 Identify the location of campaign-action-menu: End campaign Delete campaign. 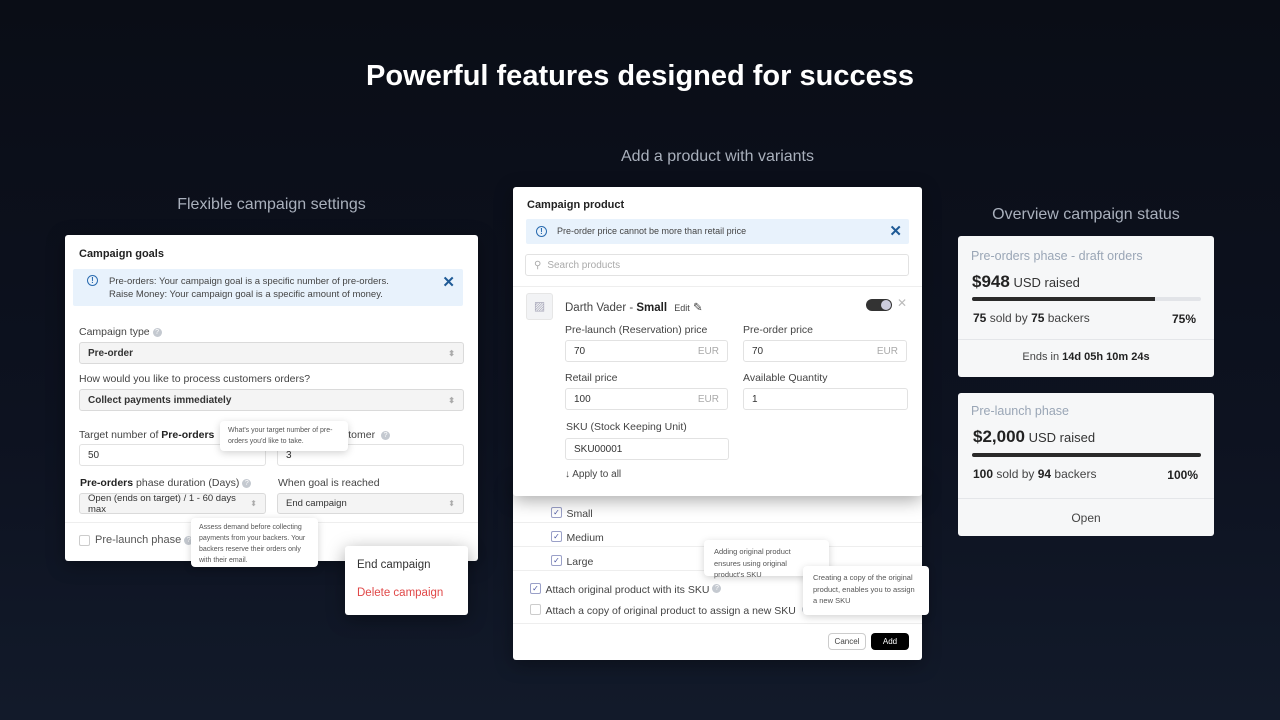
(406, 580).